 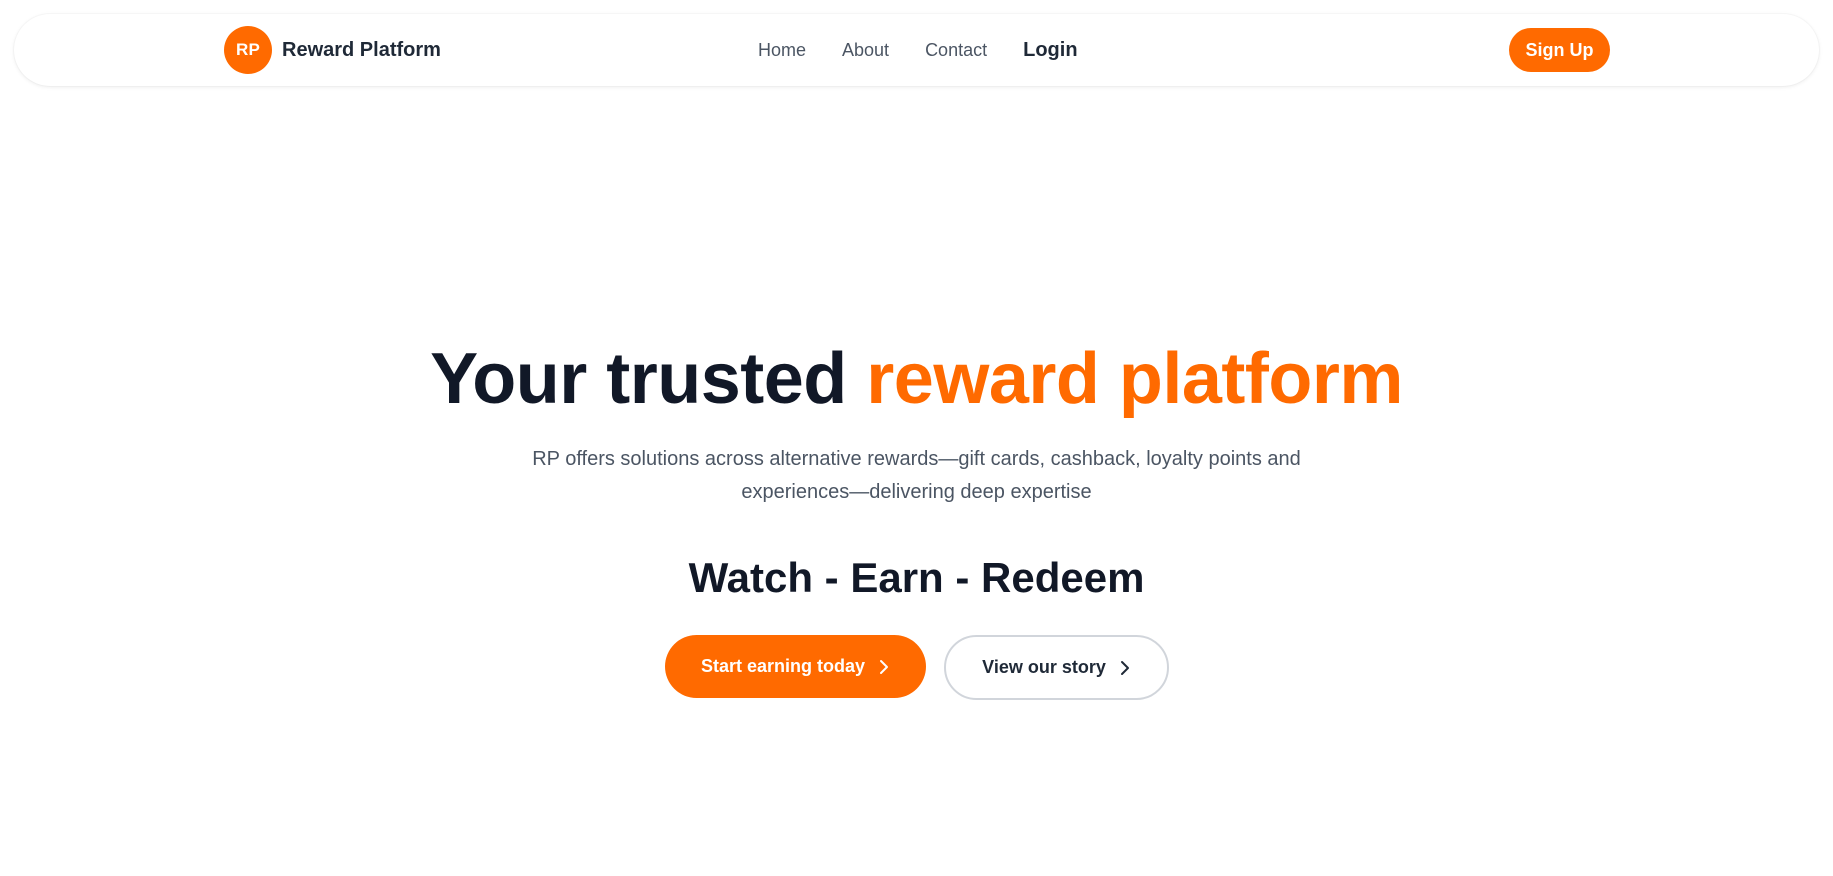 What do you see at coordinates (916, 578) in the screenshot?
I see `hero-tagline: Watch - Earn - Redeem` at bounding box center [916, 578].